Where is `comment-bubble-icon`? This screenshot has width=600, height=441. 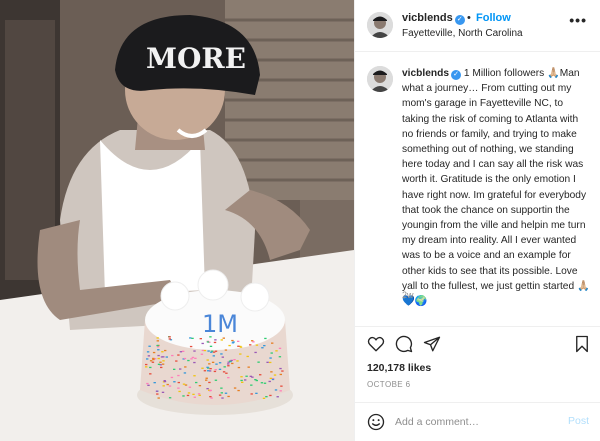
comment-bubble-icon is located at coordinates (404, 344).